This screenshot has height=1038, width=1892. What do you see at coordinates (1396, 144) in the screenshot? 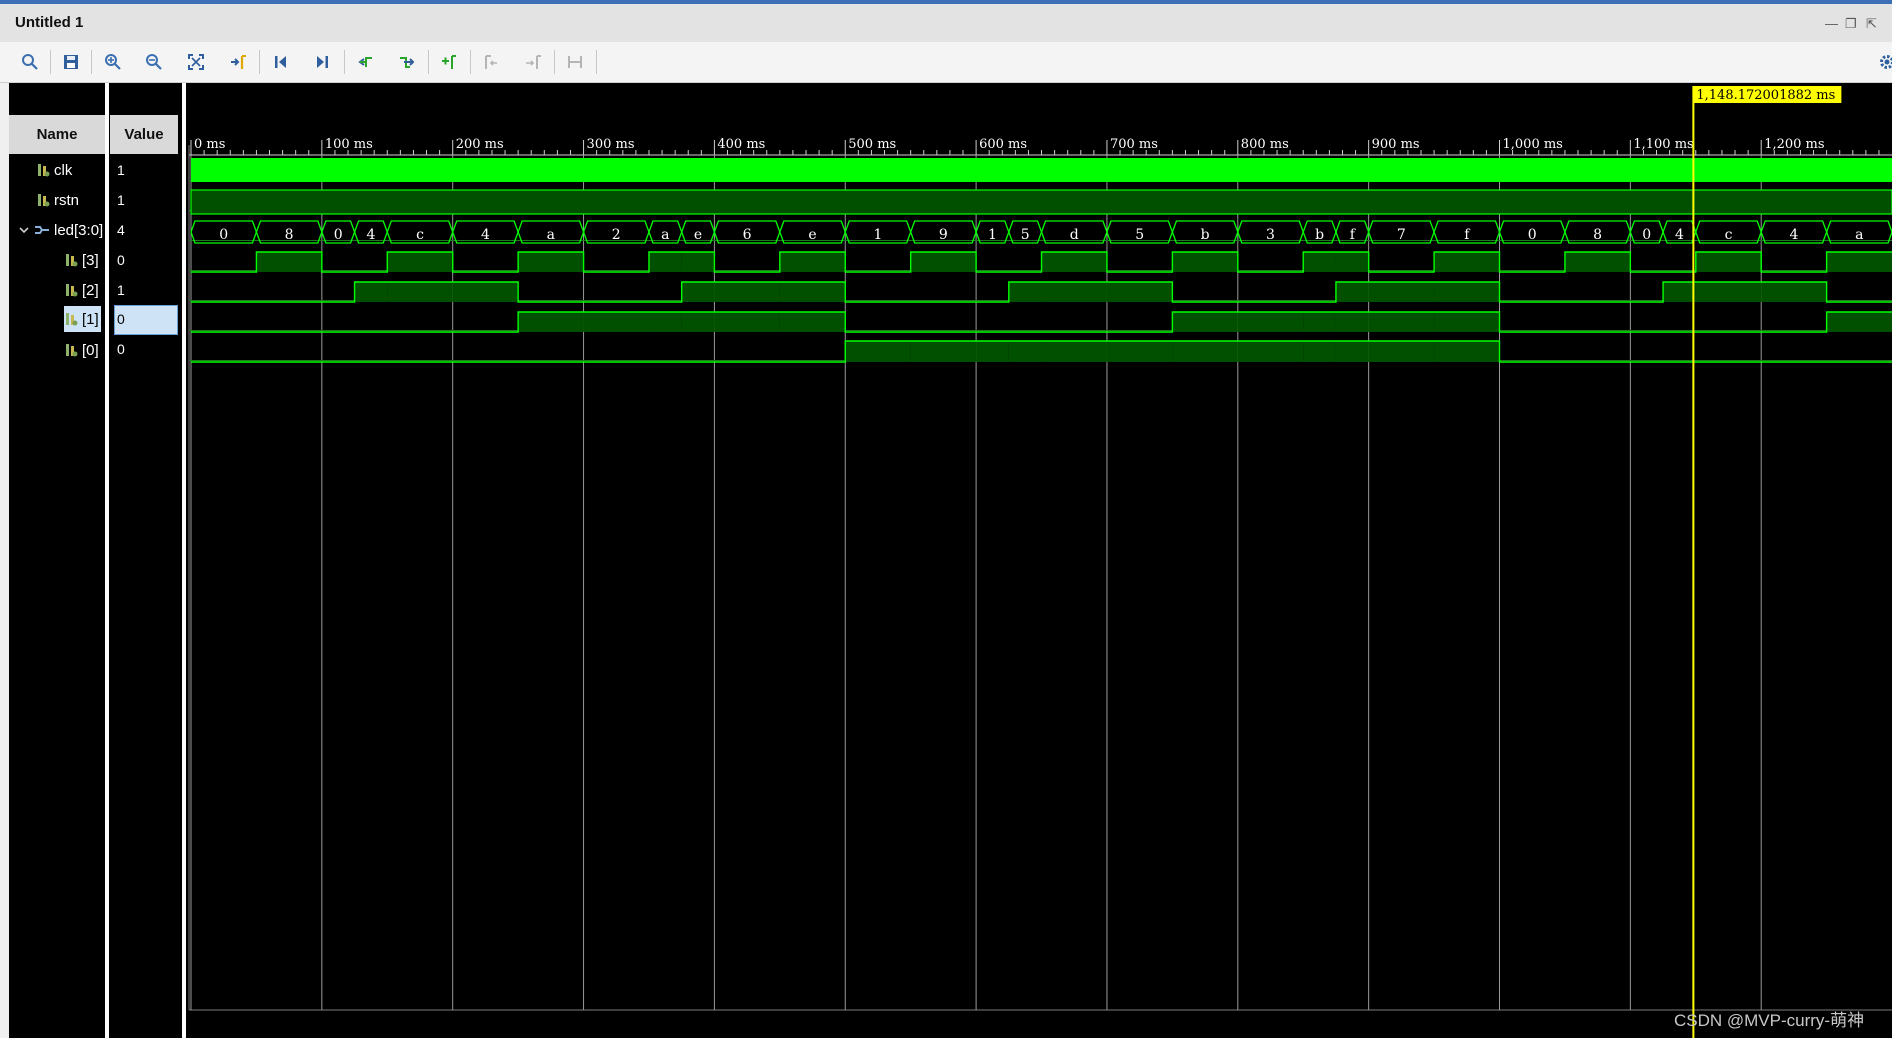
I see `time-tick-label: 900 ms` at bounding box center [1396, 144].